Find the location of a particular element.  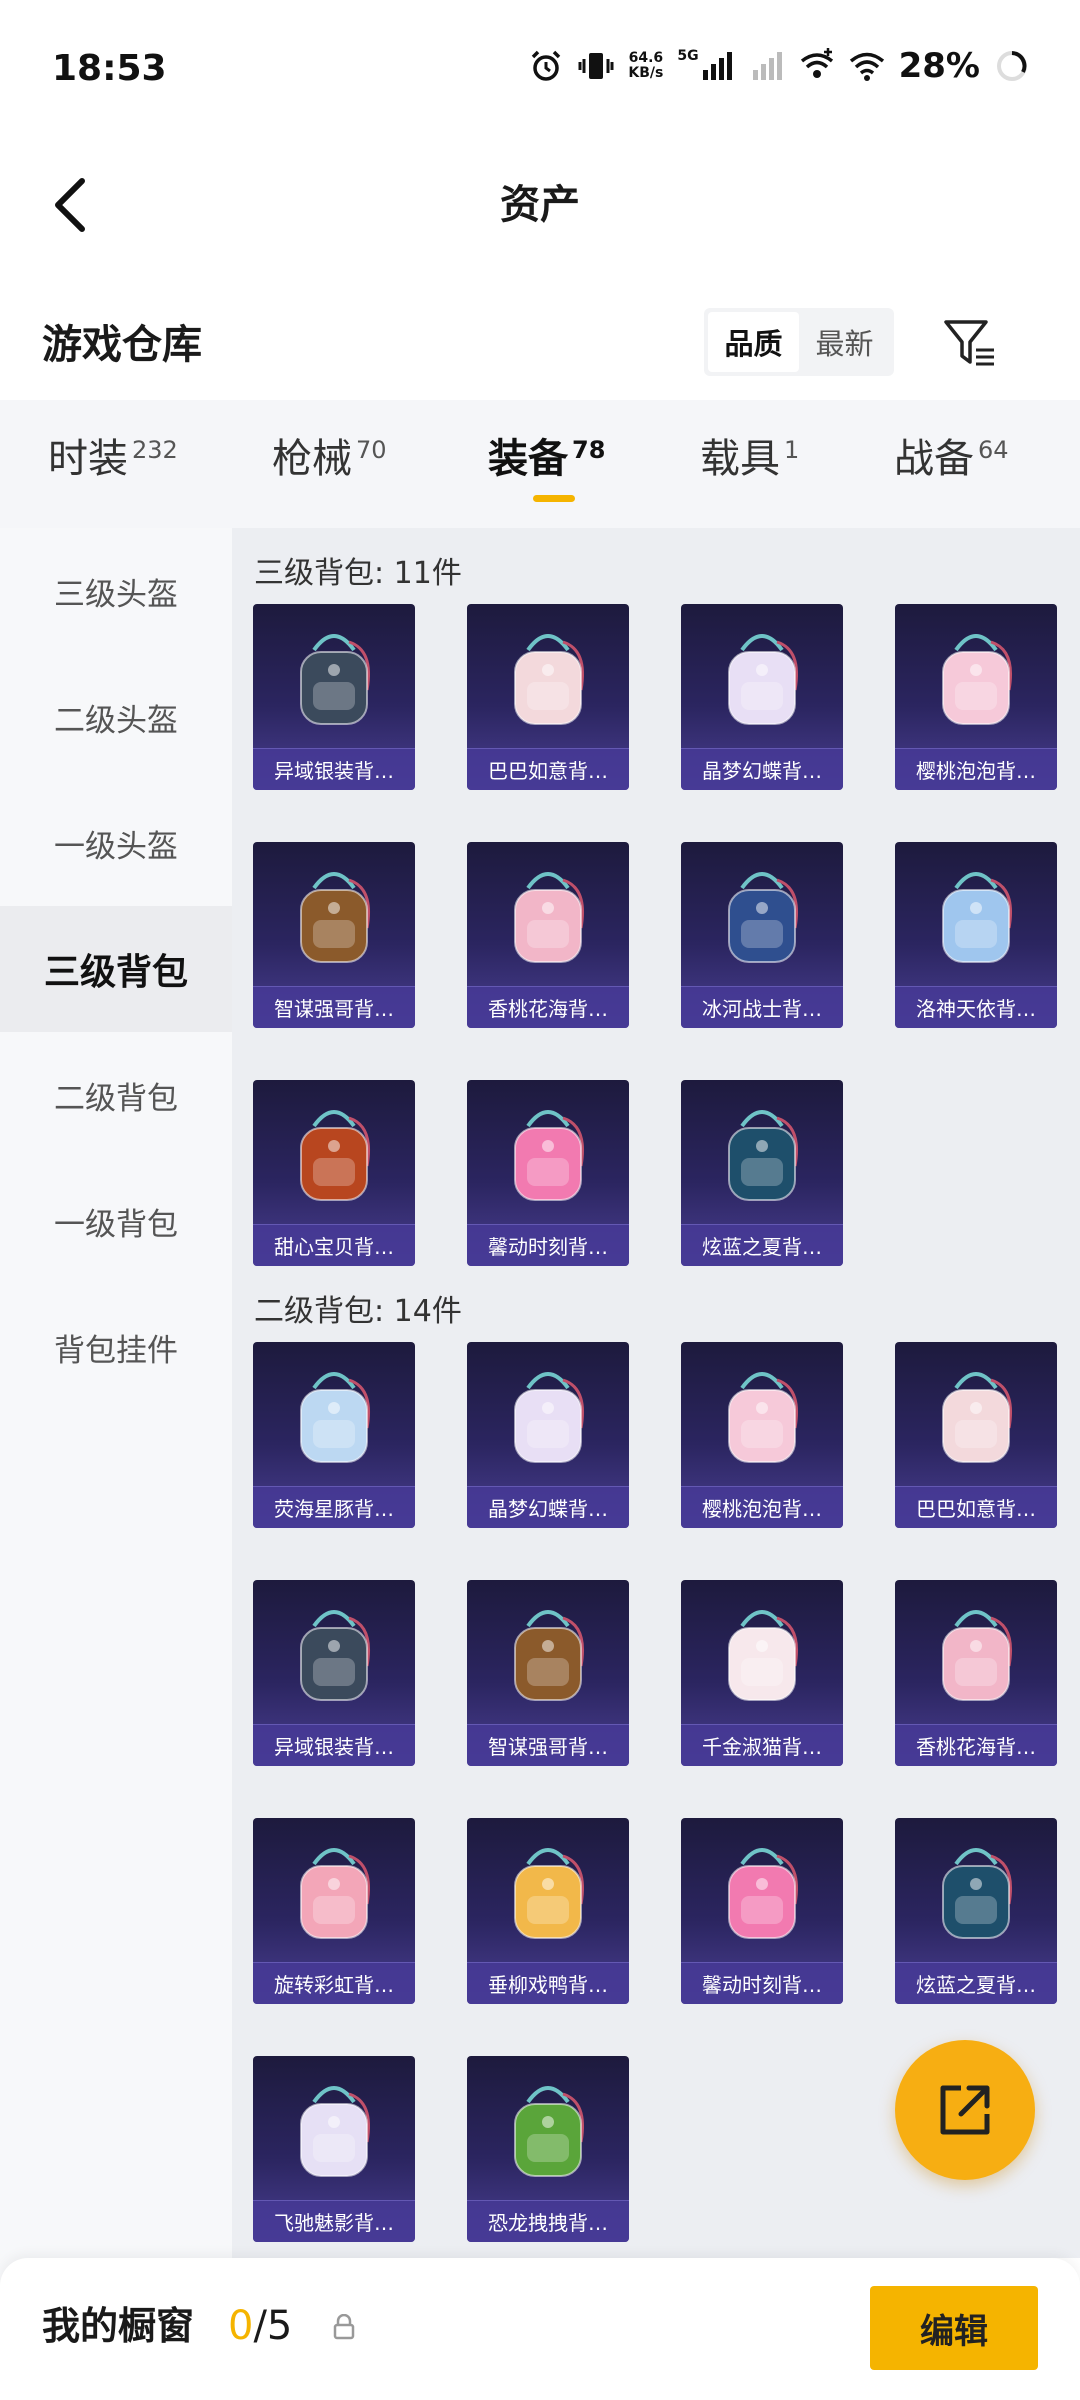

section-title: 二级背包: 14件 is located at coordinates (358, 1311).